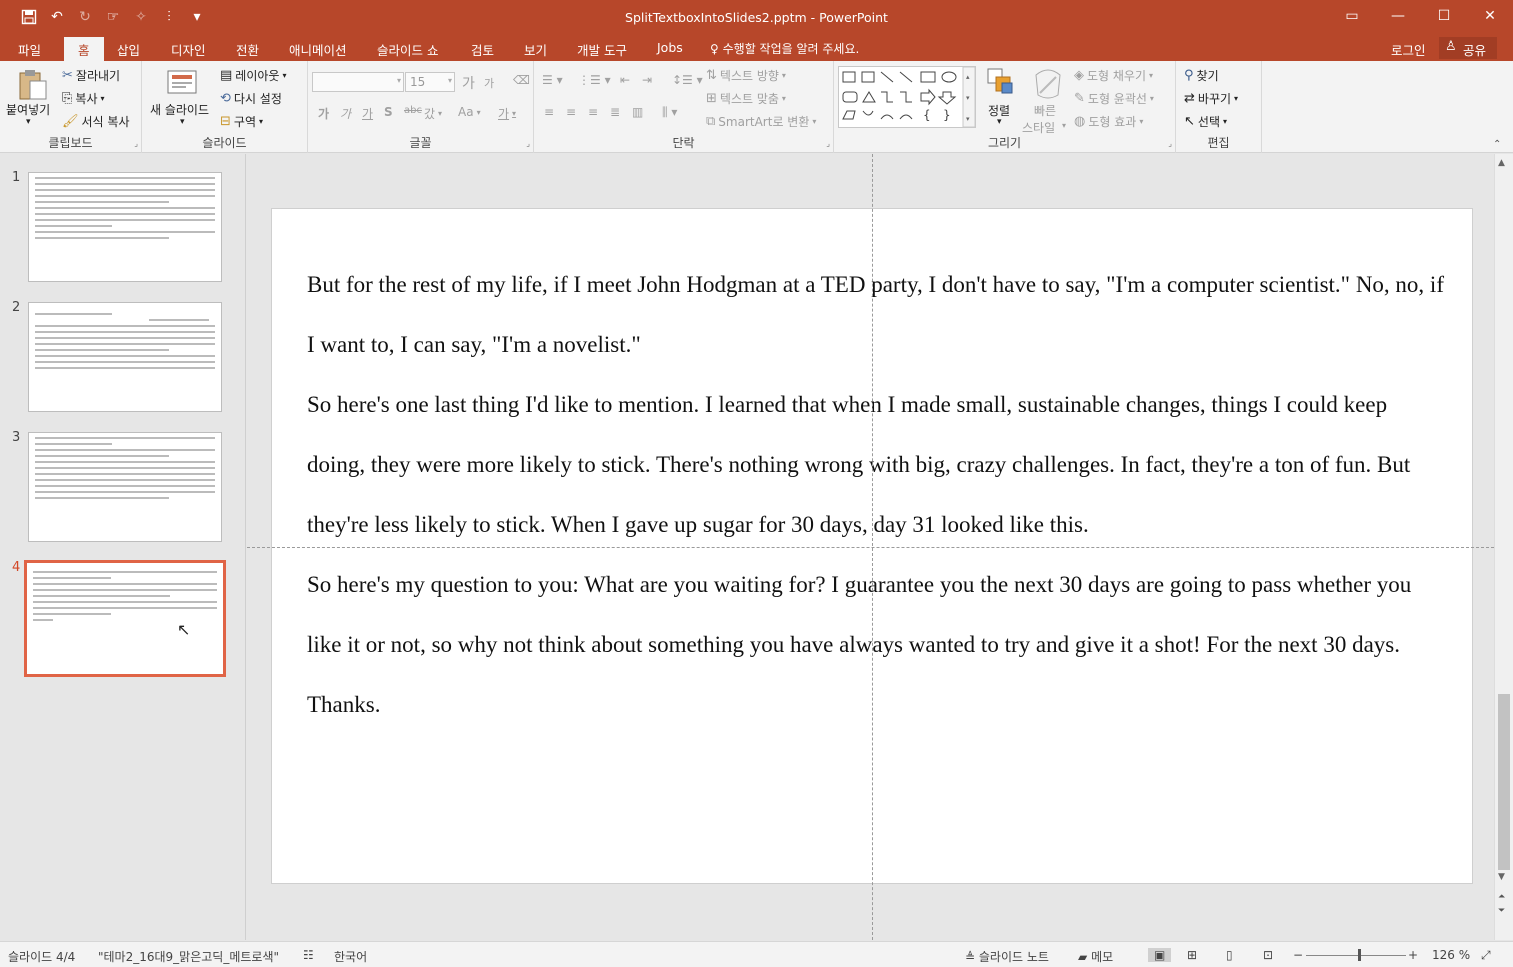  I want to click on text-direction-button: ⇅ 텍스트 방향 ▾, so click(746, 75).